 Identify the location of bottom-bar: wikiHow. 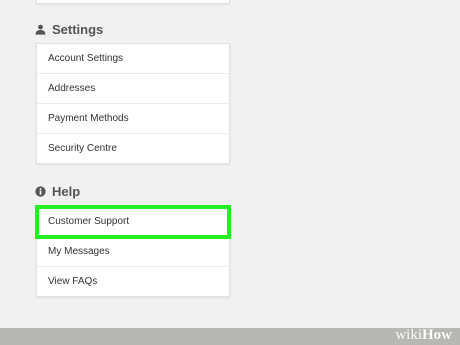
(230, 336).